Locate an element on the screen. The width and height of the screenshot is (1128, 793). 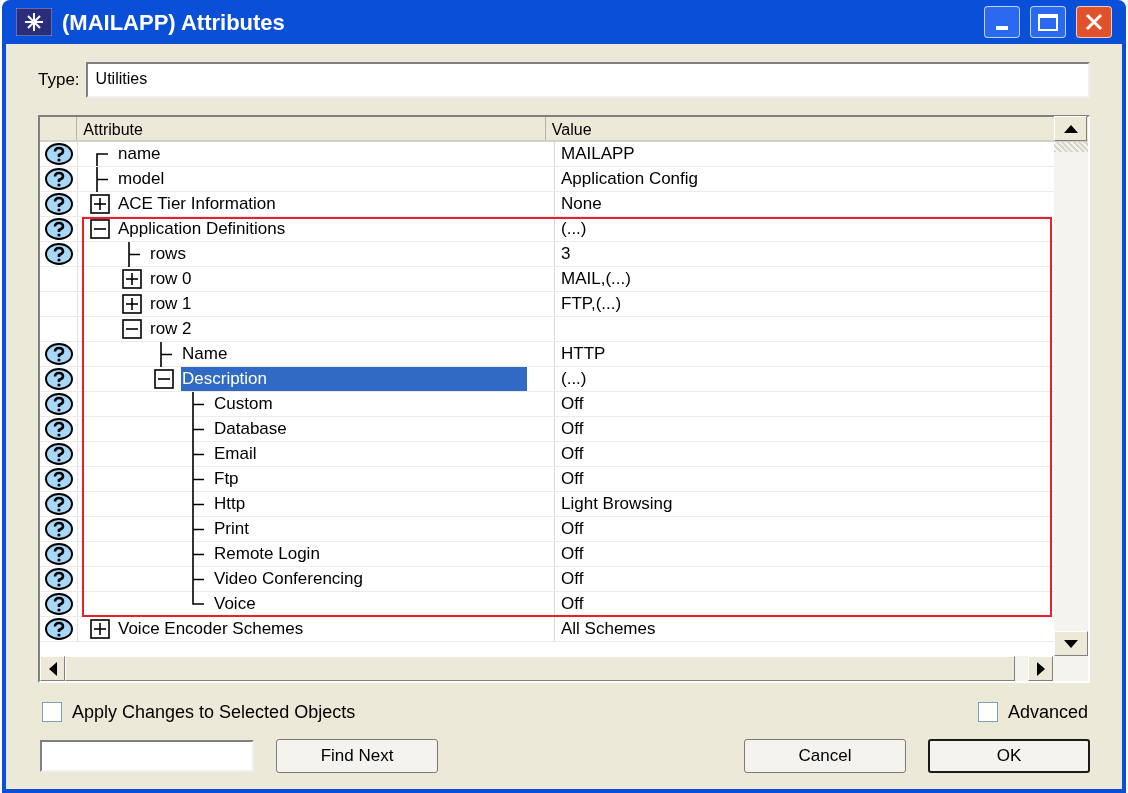
scroll-right-button is located at coordinates (1040, 668).